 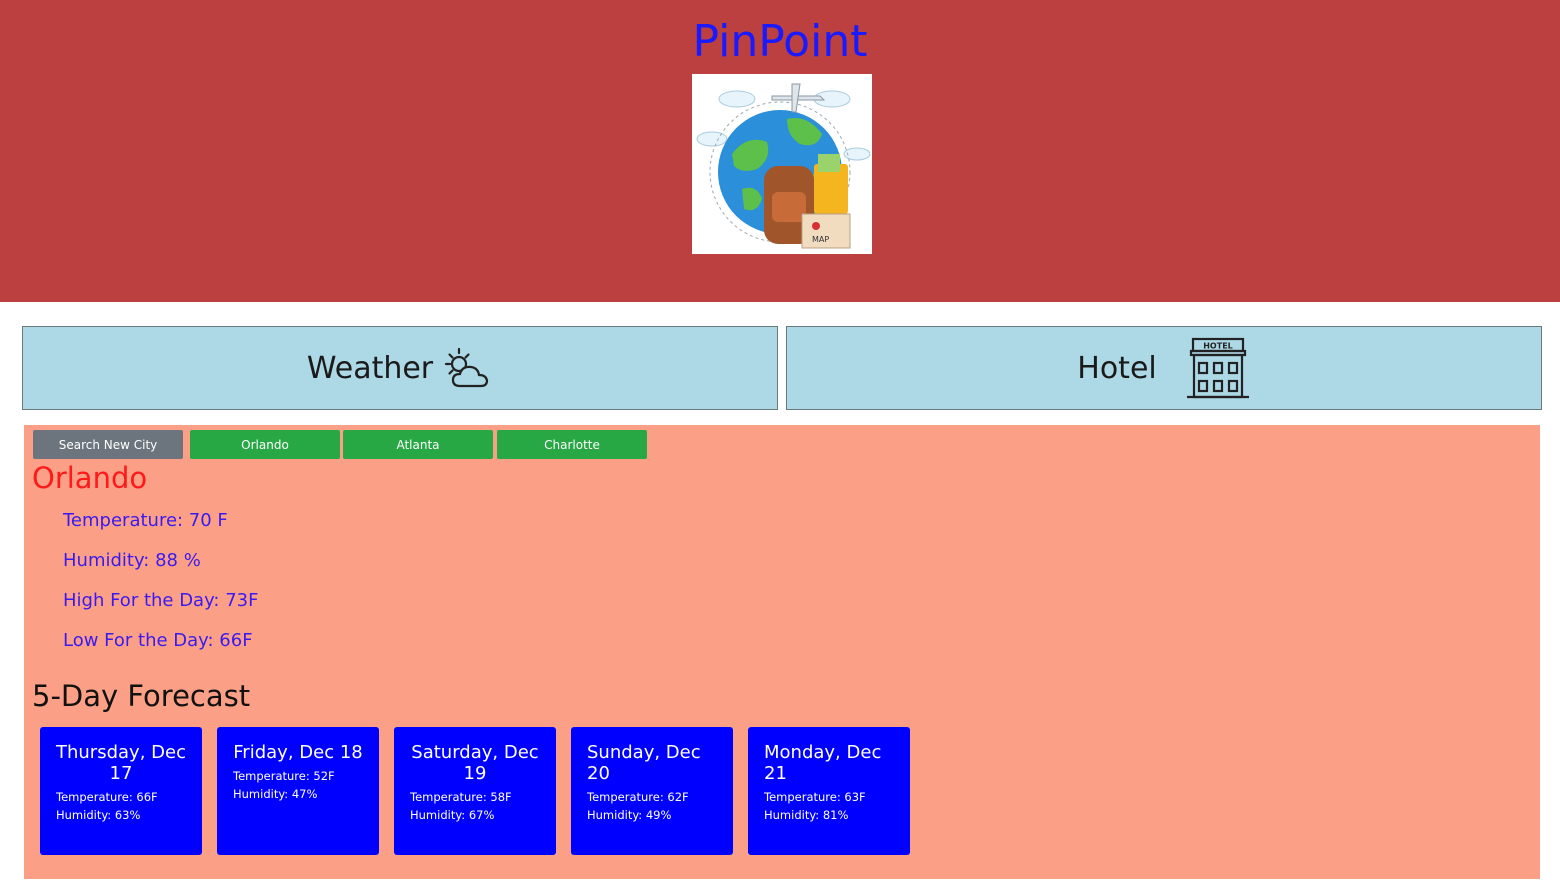 I want to click on forecast-temperature: Temperature: 62F, so click(x=638, y=797).